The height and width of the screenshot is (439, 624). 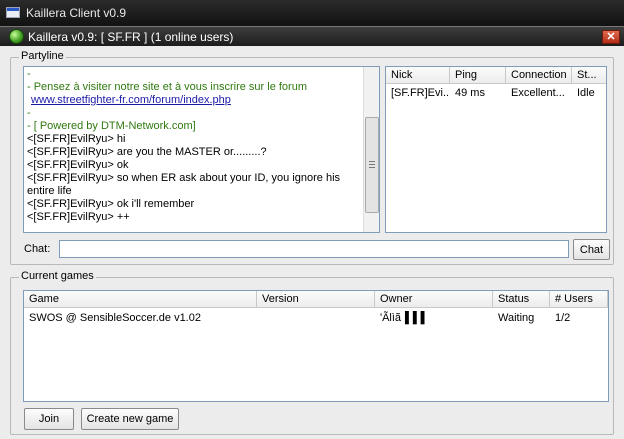 What do you see at coordinates (76, 139) in the screenshot?
I see `chat-message: <[SF.FR]EvilRyu> hi` at bounding box center [76, 139].